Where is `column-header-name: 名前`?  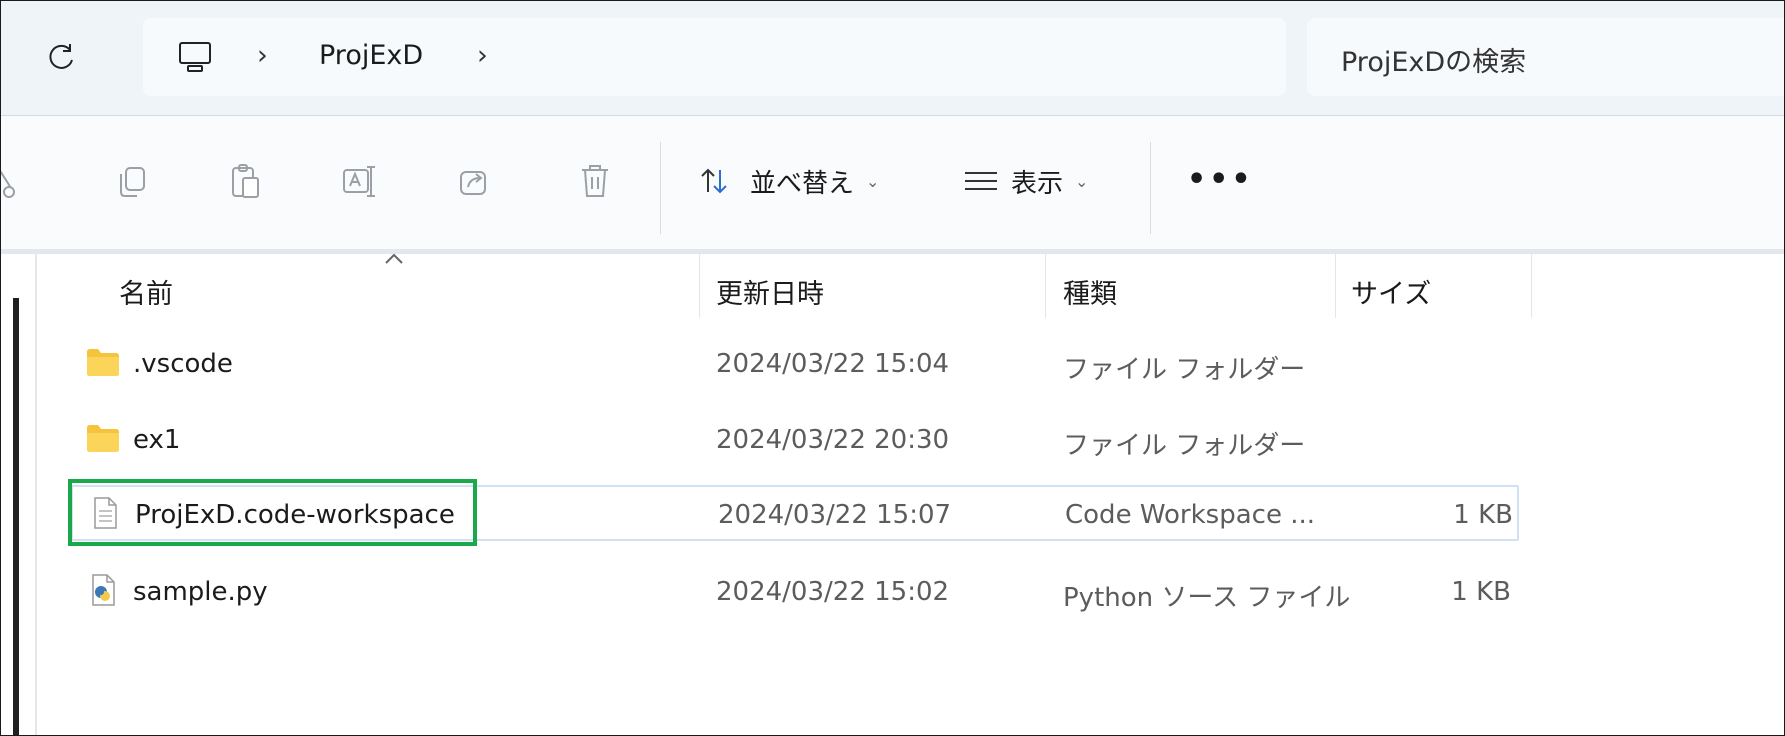 column-header-name: 名前 is located at coordinates (146, 291).